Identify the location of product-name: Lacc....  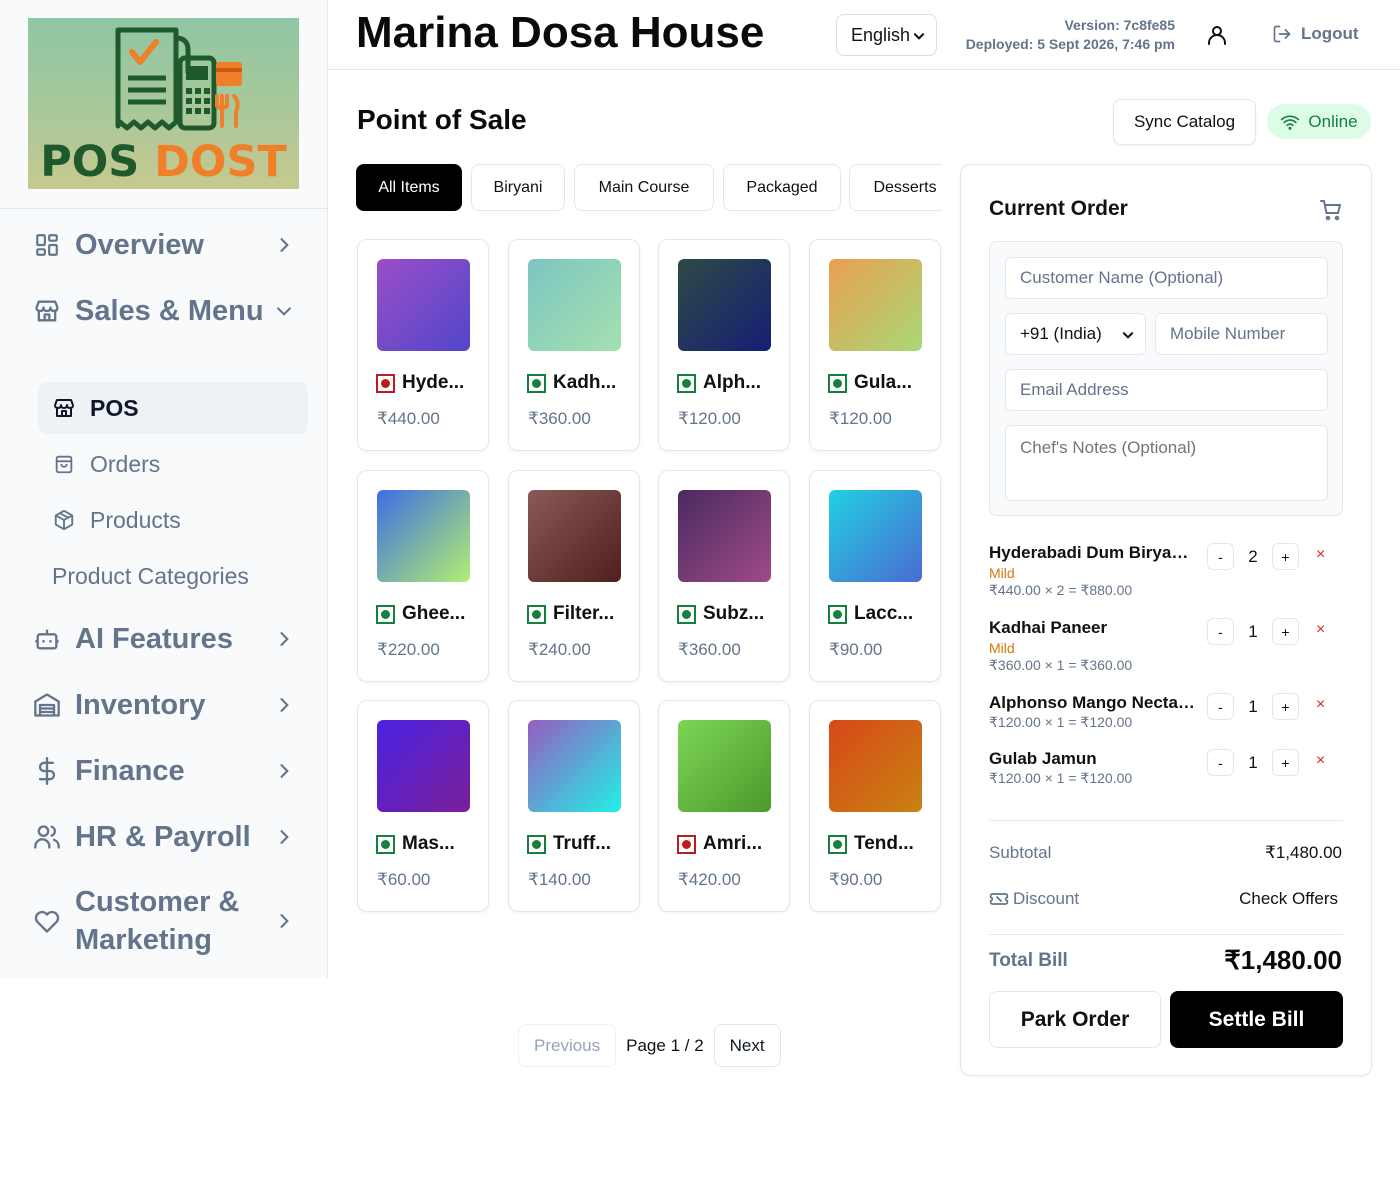
(884, 613).